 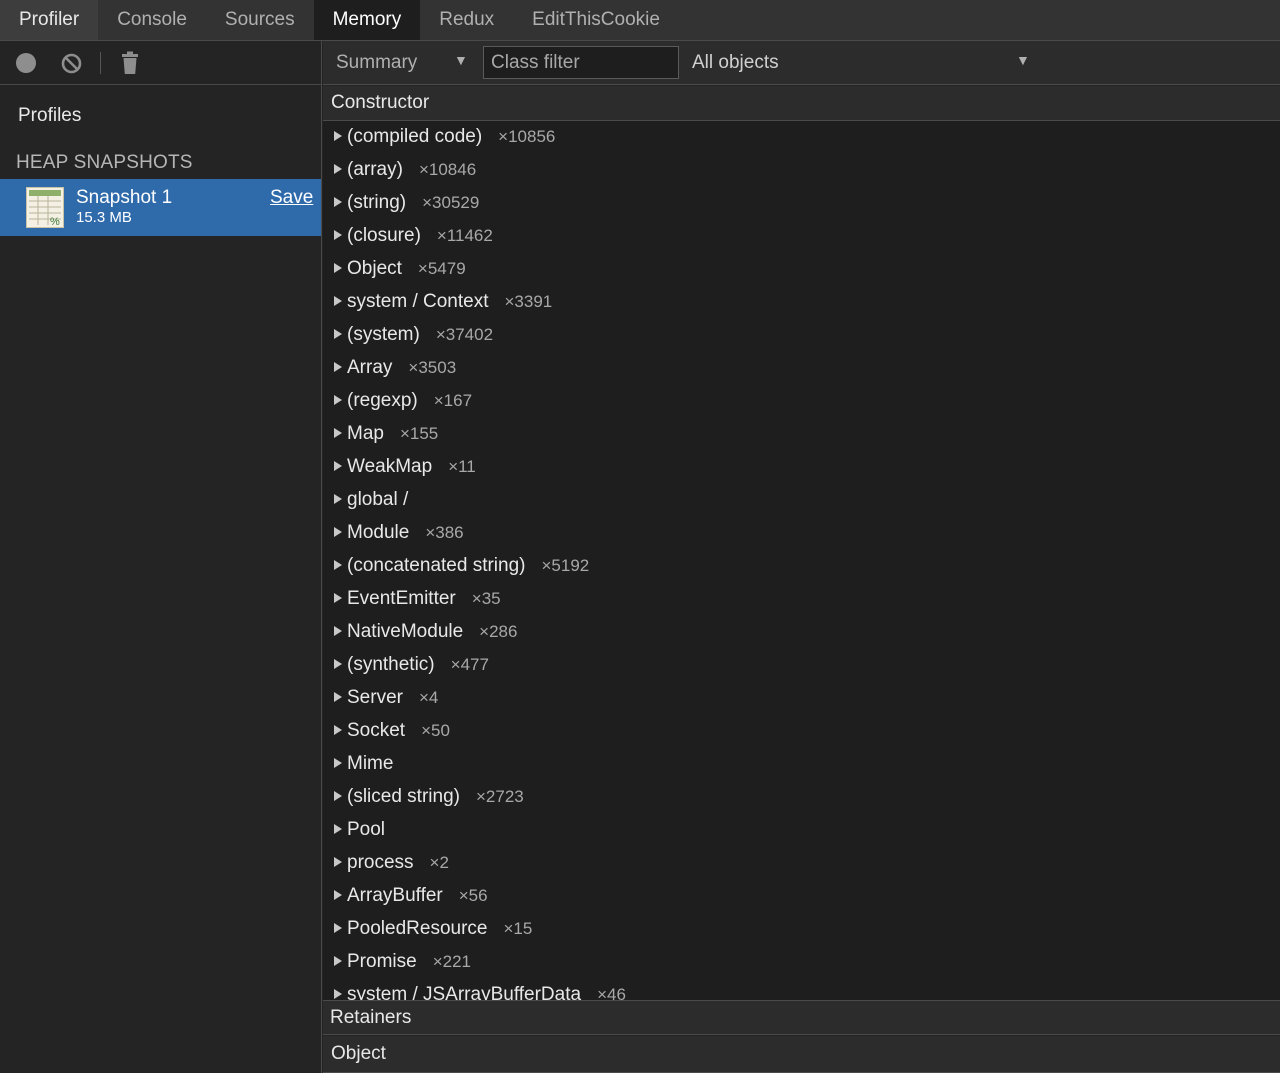 I want to click on table-row: Array ×3503, so click(x=801, y=368).